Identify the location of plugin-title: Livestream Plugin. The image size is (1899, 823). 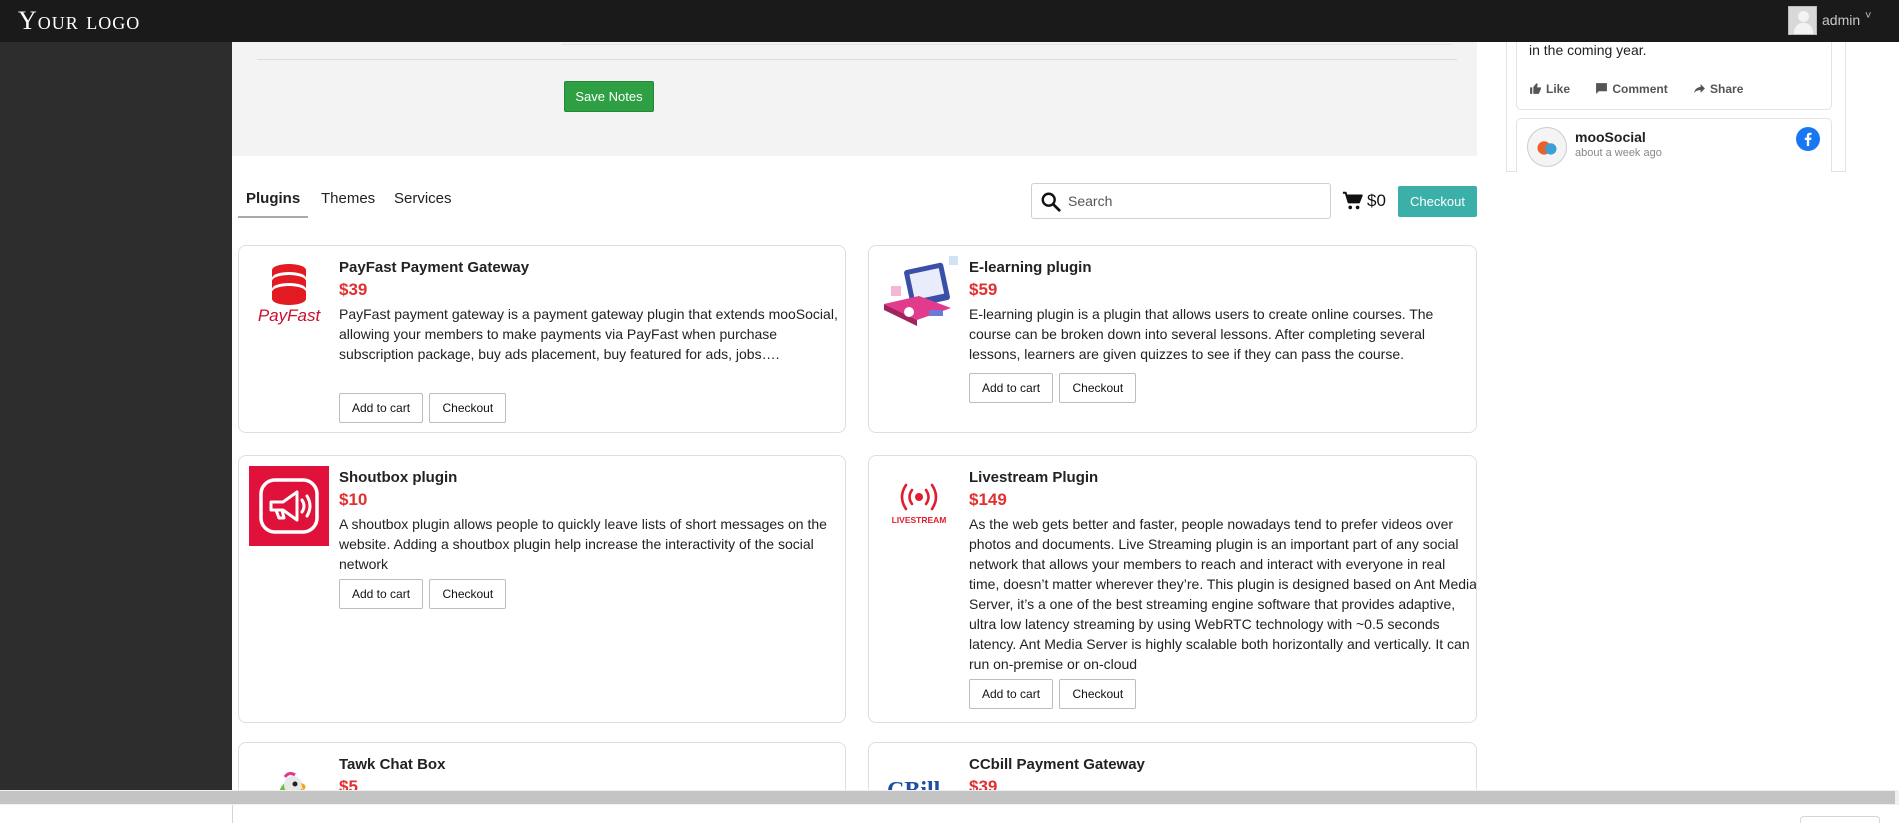
(1033, 477).